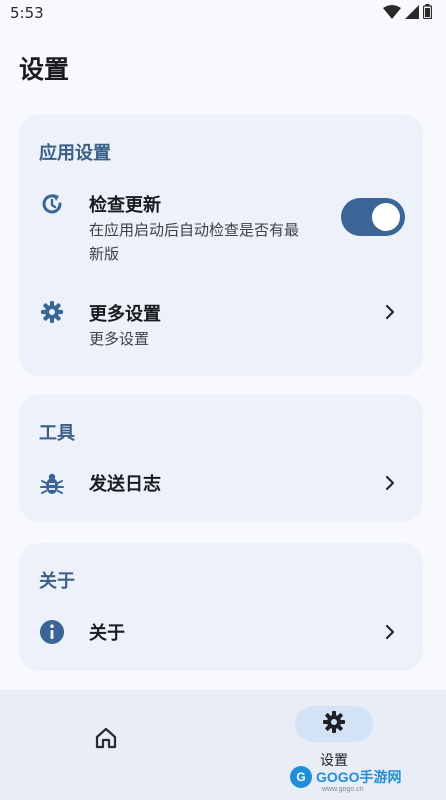 Image resolution: width=446 pixels, height=800 pixels. I want to click on watermark-sub: www.gogo.cn, so click(343, 789).